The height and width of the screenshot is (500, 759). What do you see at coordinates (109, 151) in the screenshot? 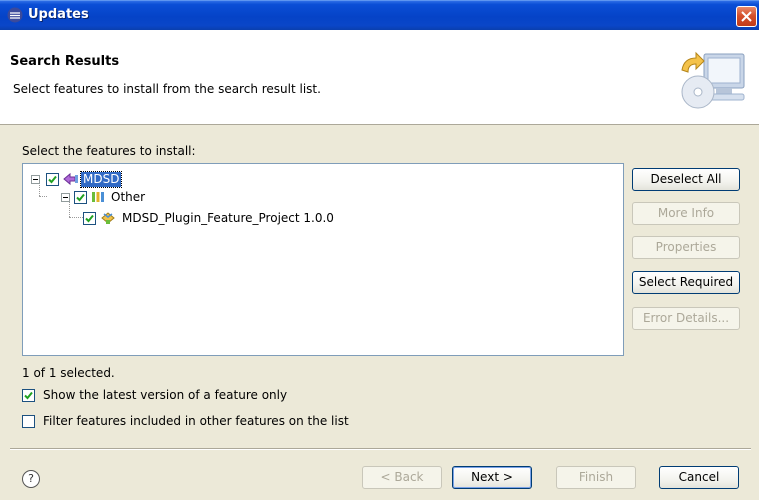
I see `tree-label: Select the features to install:` at bounding box center [109, 151].